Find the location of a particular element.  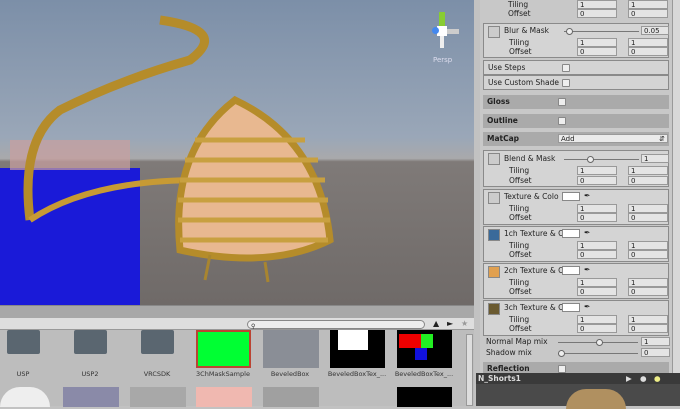

scene-scrollbar is located at coordinates (237, 311).